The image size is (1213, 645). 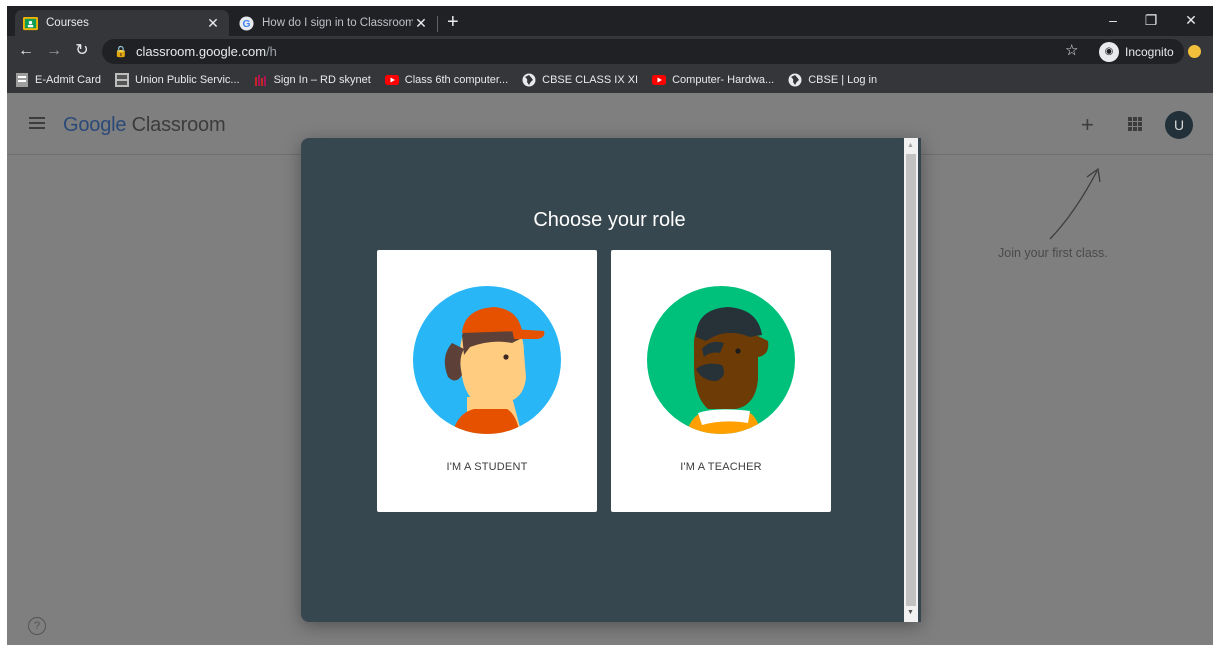 What do you see at coordinates (1191, 20) in the screenshot?
I see `window-close-button: ✕` at bounding box center [1191, 20].